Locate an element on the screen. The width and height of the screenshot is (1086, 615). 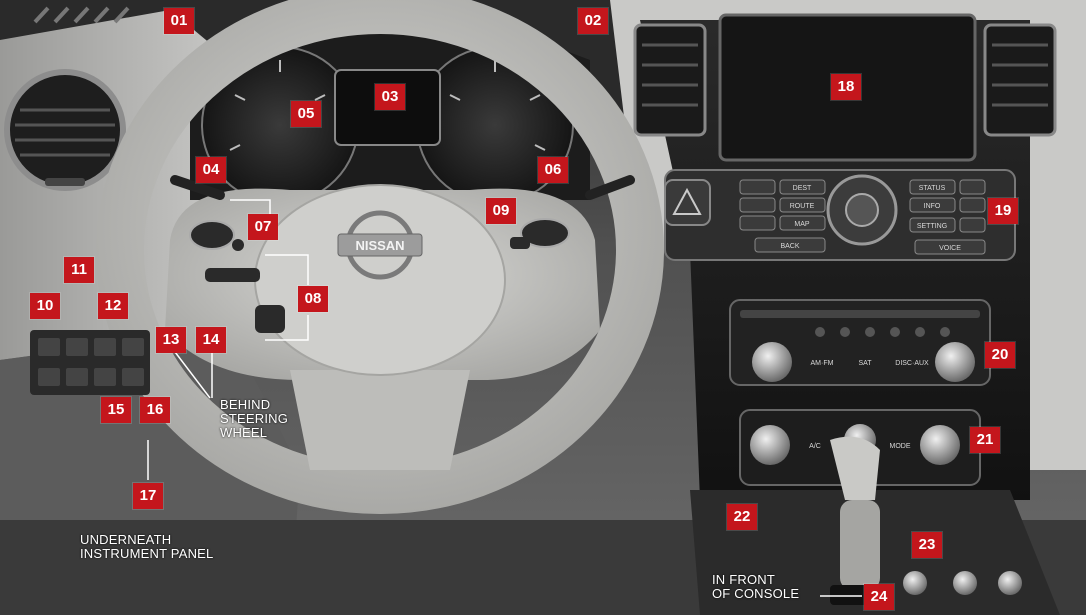
hazard-button is located at coordinates (687, 202).